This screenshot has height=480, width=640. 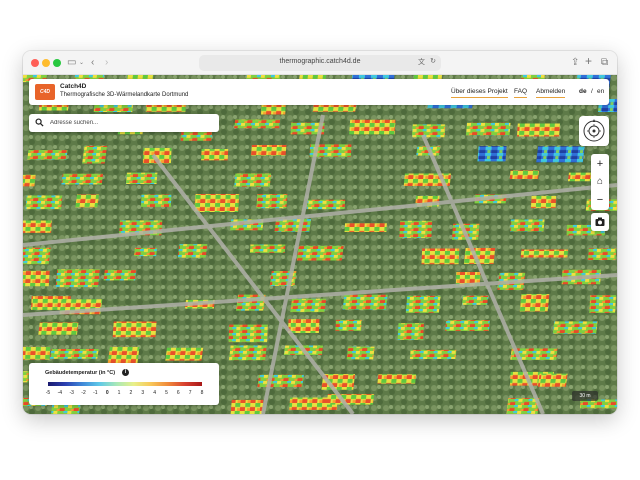 What do you see at coordinates (600, 182) in the screenshot?
I see `home-button: ⌂` at bounding box center [600, 182].